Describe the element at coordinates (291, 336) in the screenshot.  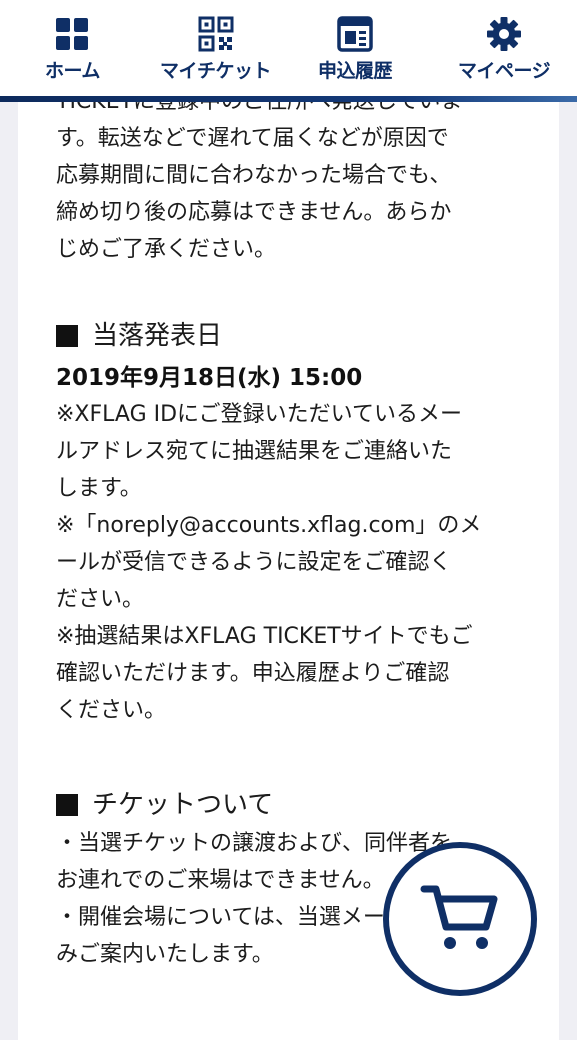
I see `announcement-heading: 当落発表日` at that location.